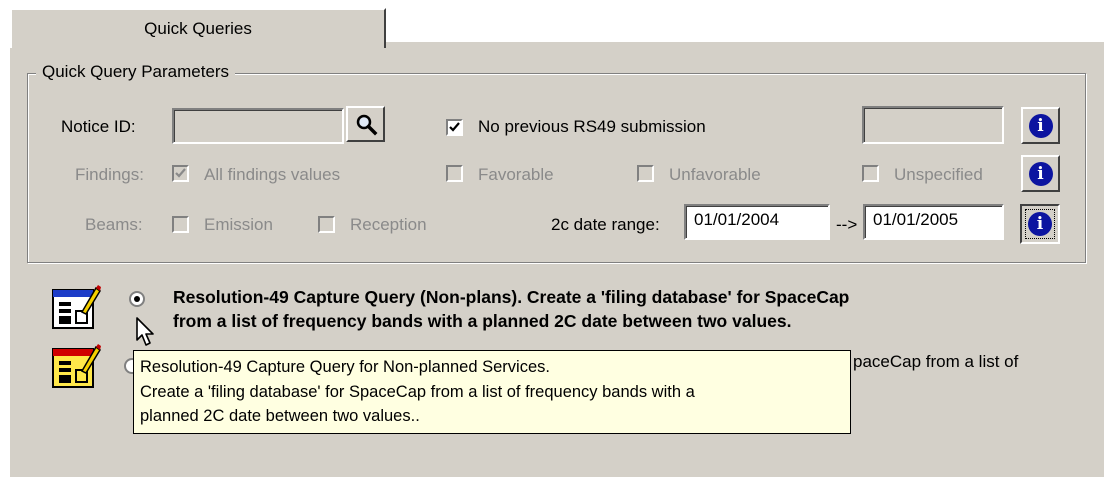  I want to click on tab-quick-queries: Quick Queries, so click(198, 28).